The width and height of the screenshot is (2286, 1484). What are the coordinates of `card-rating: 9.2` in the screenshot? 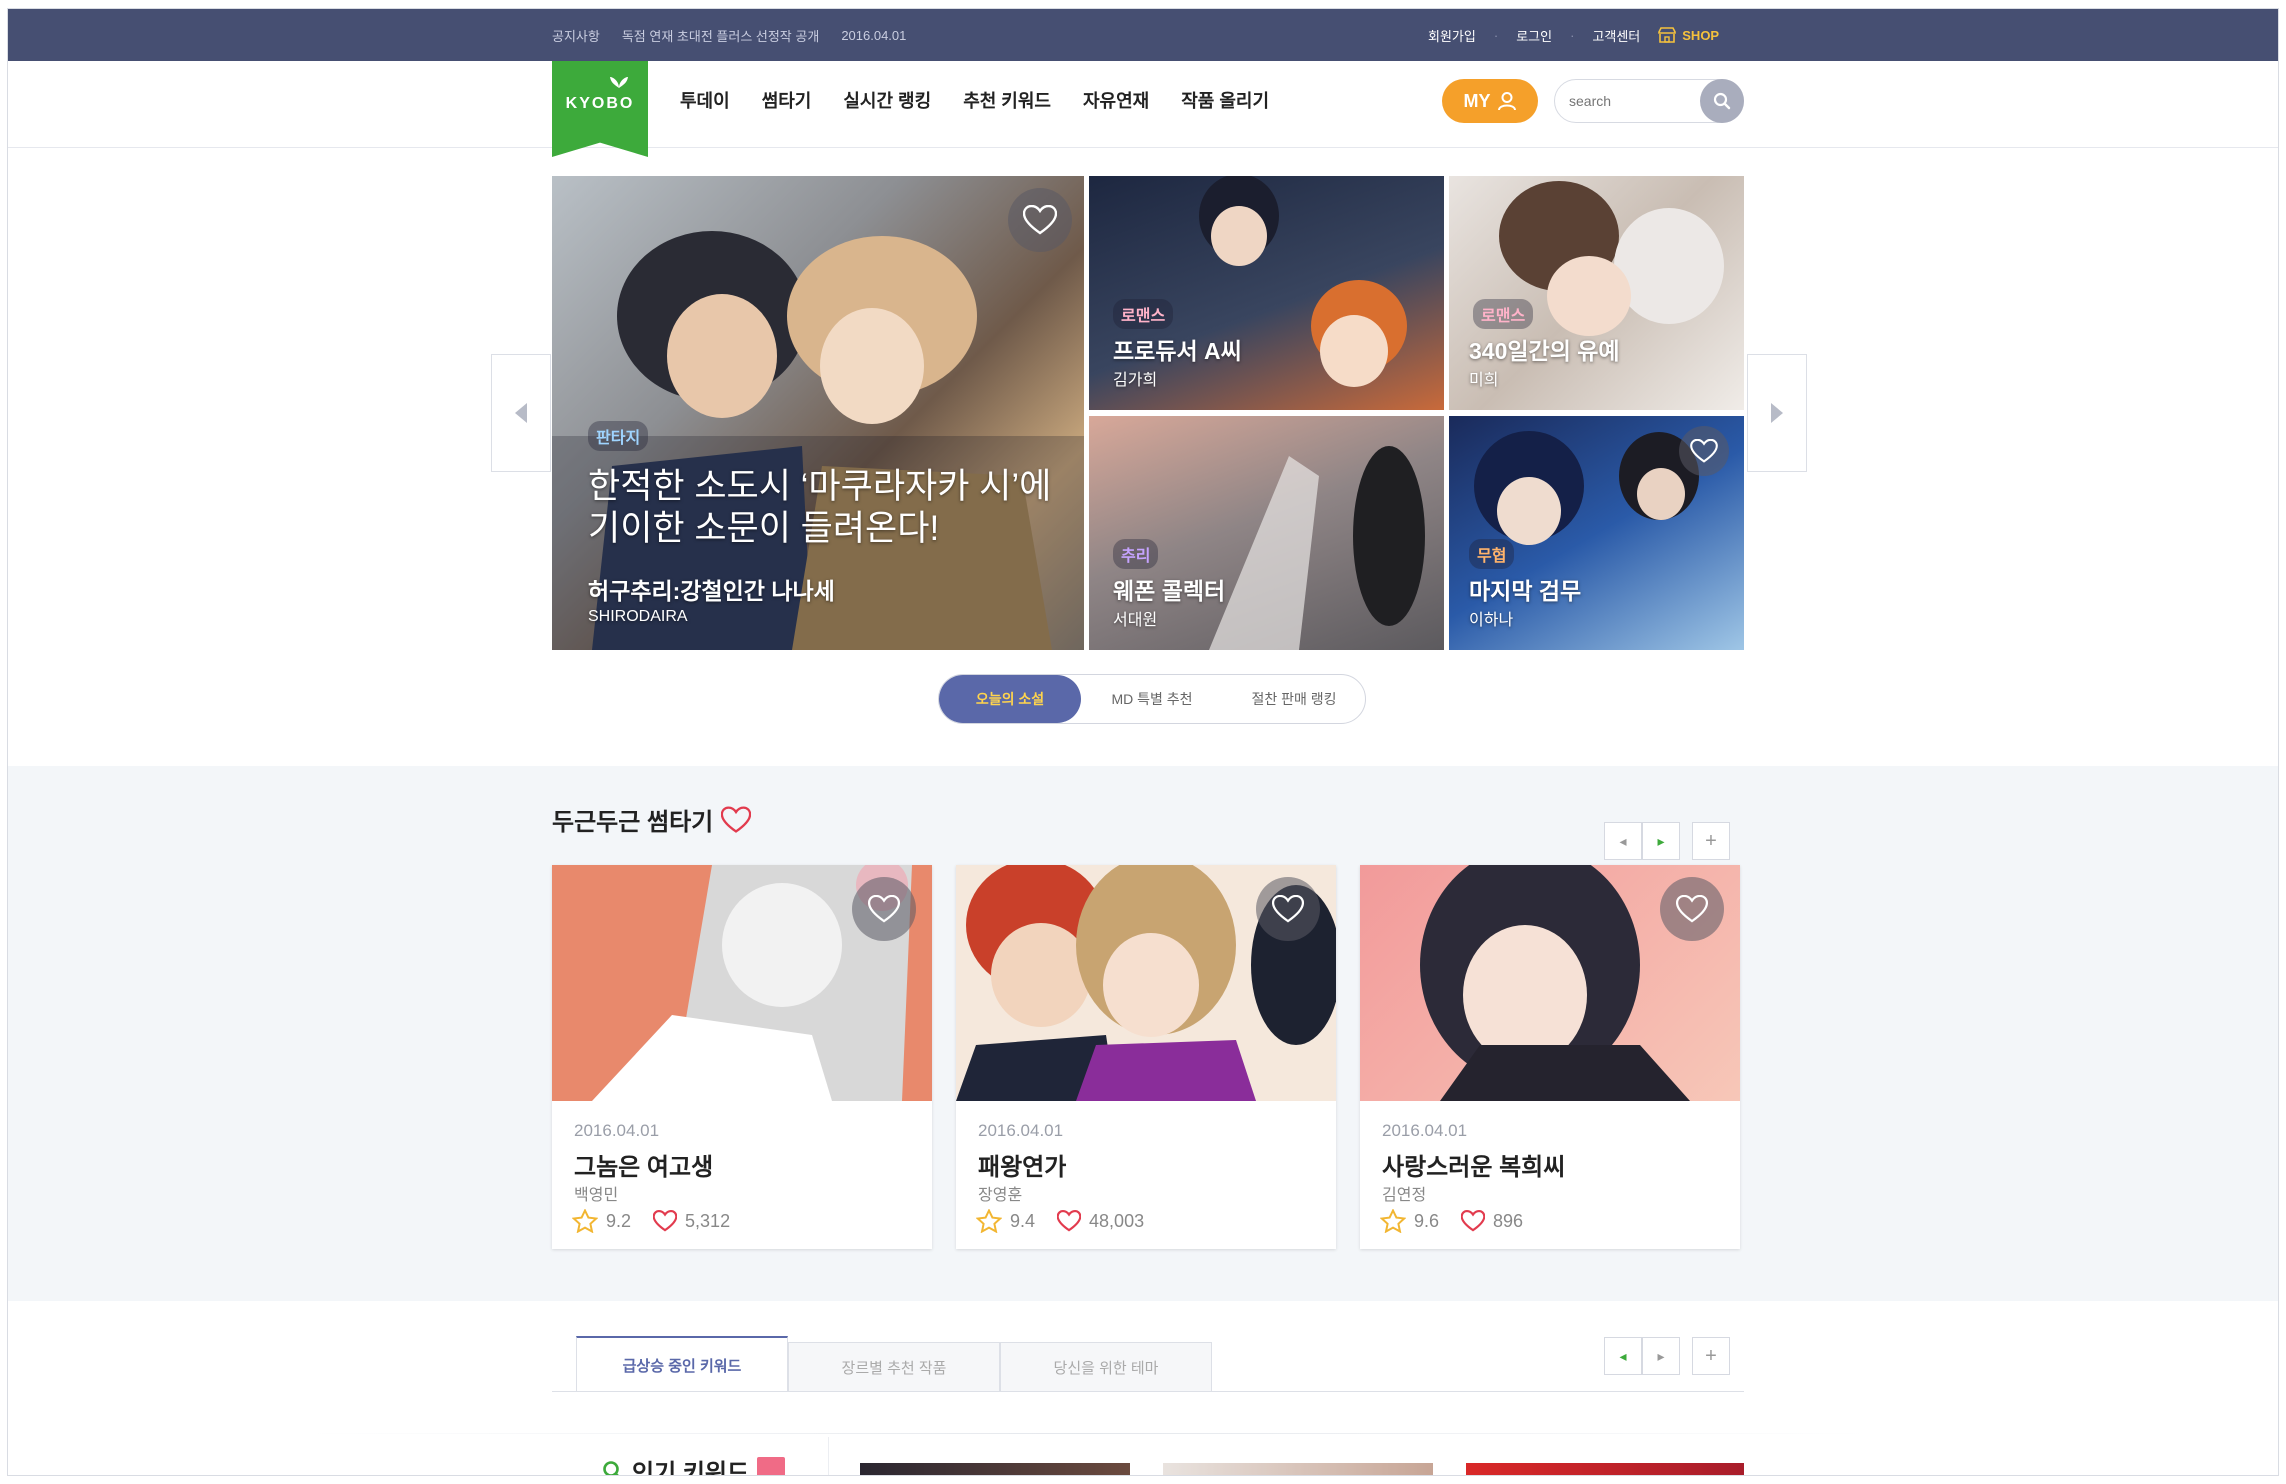 It's located at (619, 1220).